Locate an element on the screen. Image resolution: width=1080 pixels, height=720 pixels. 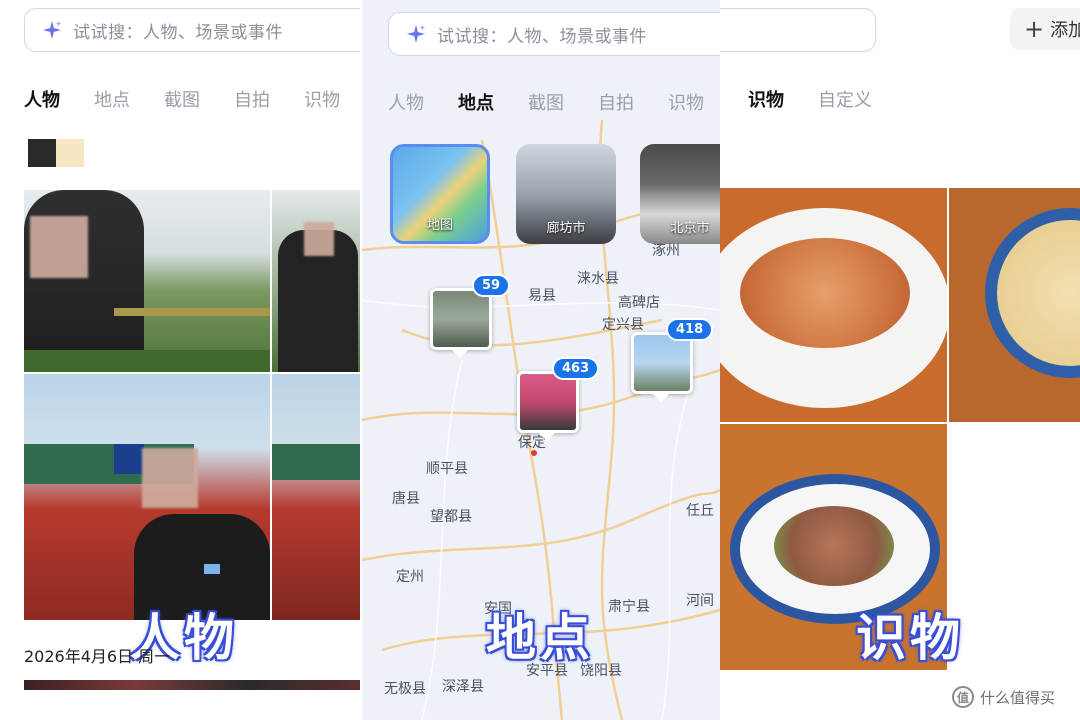
next-row-photos is located at coordinates (192, 685).